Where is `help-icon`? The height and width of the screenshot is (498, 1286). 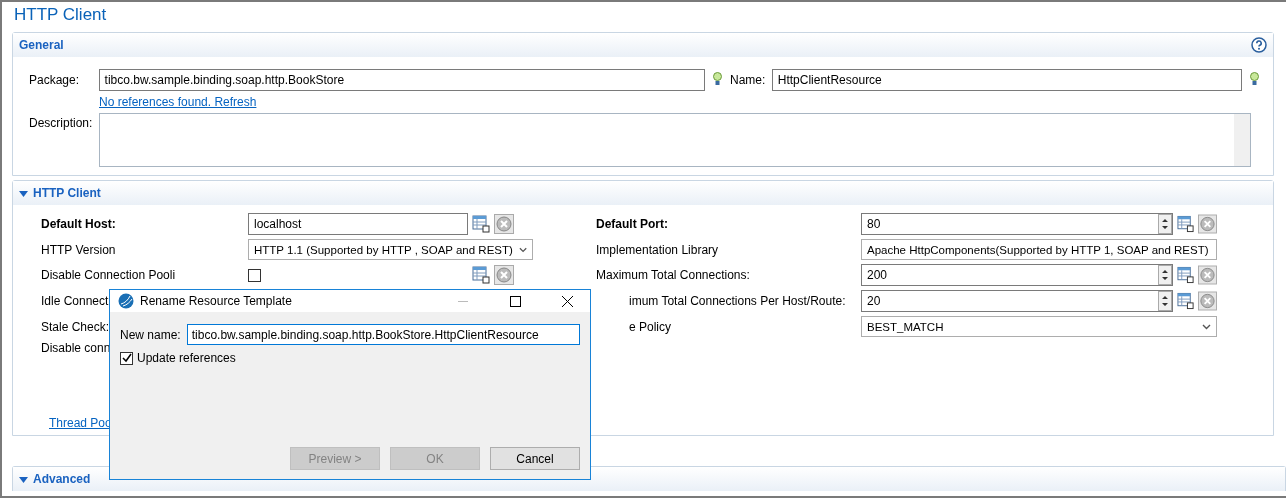 help-icon is located at coordinates (1259, 45).